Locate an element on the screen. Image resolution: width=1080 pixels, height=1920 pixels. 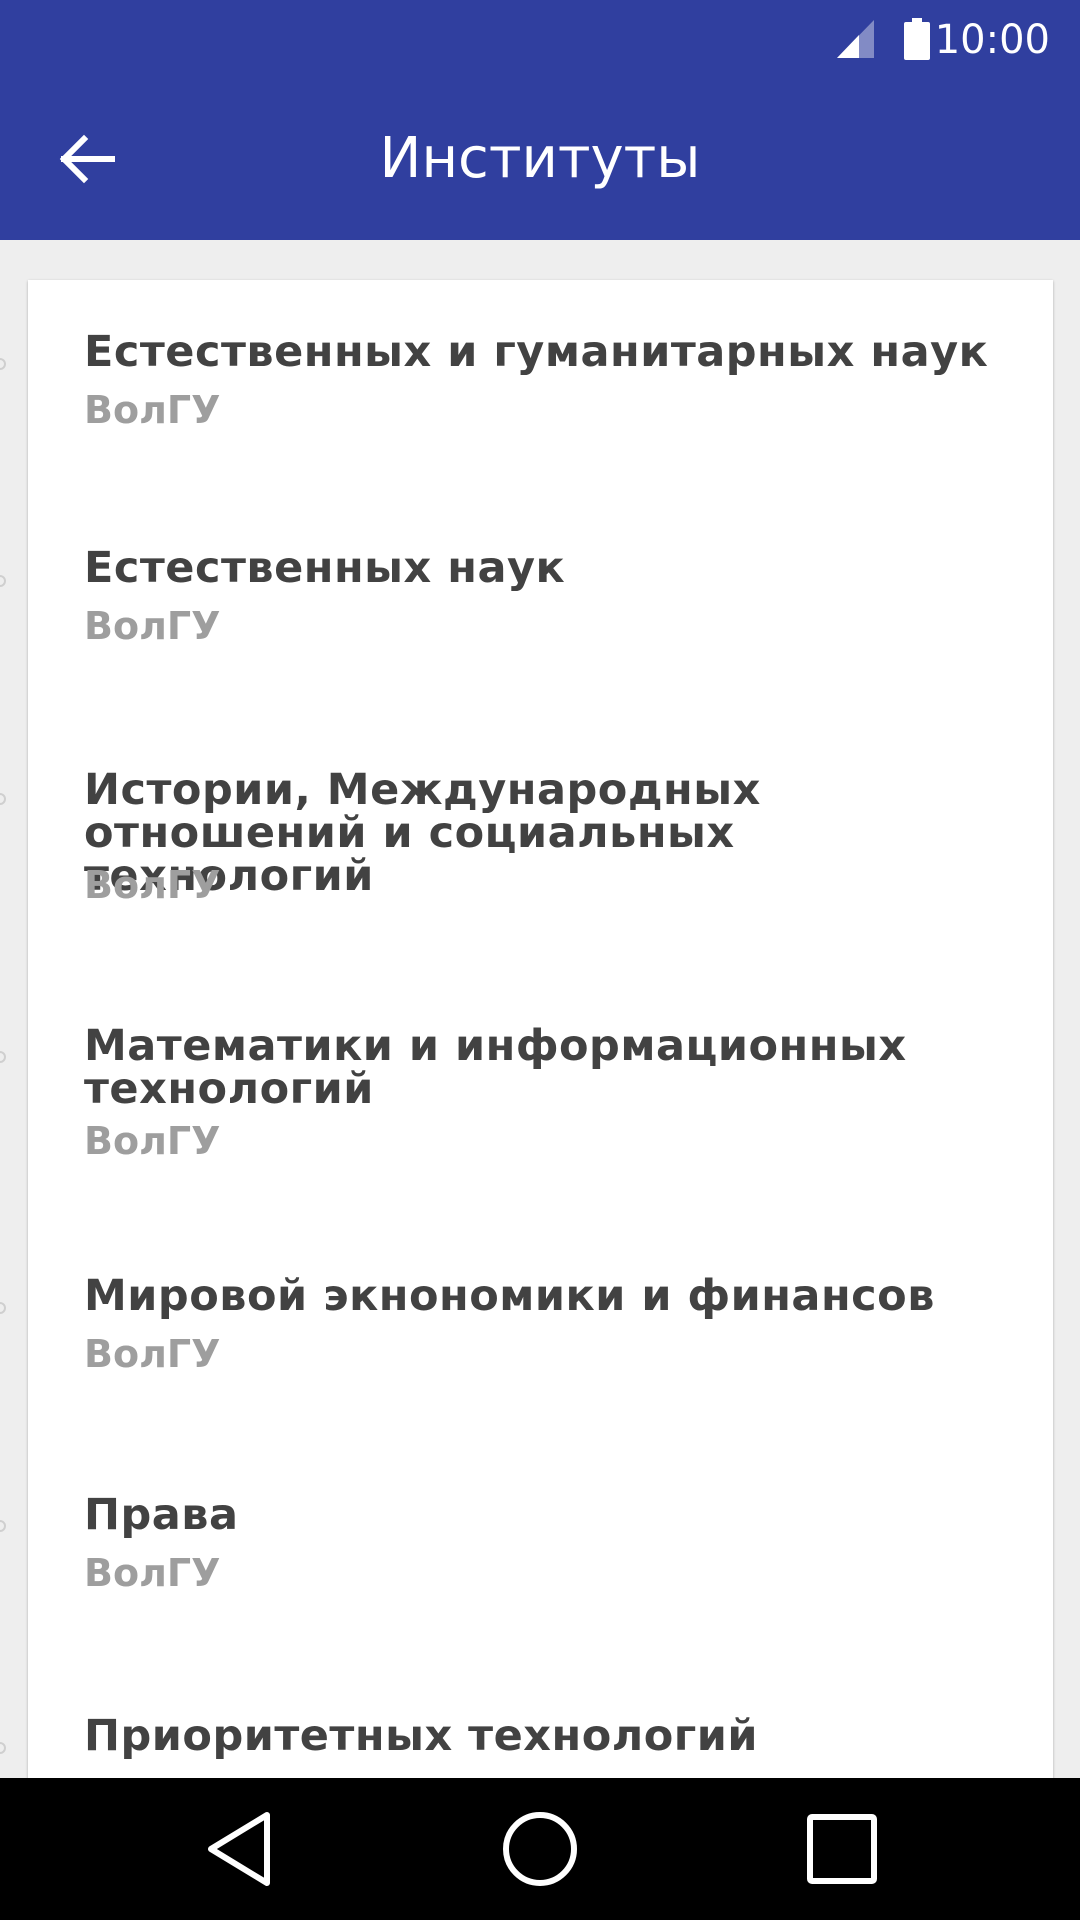
nav-recents-icon is located at coordinates (842, 1849).